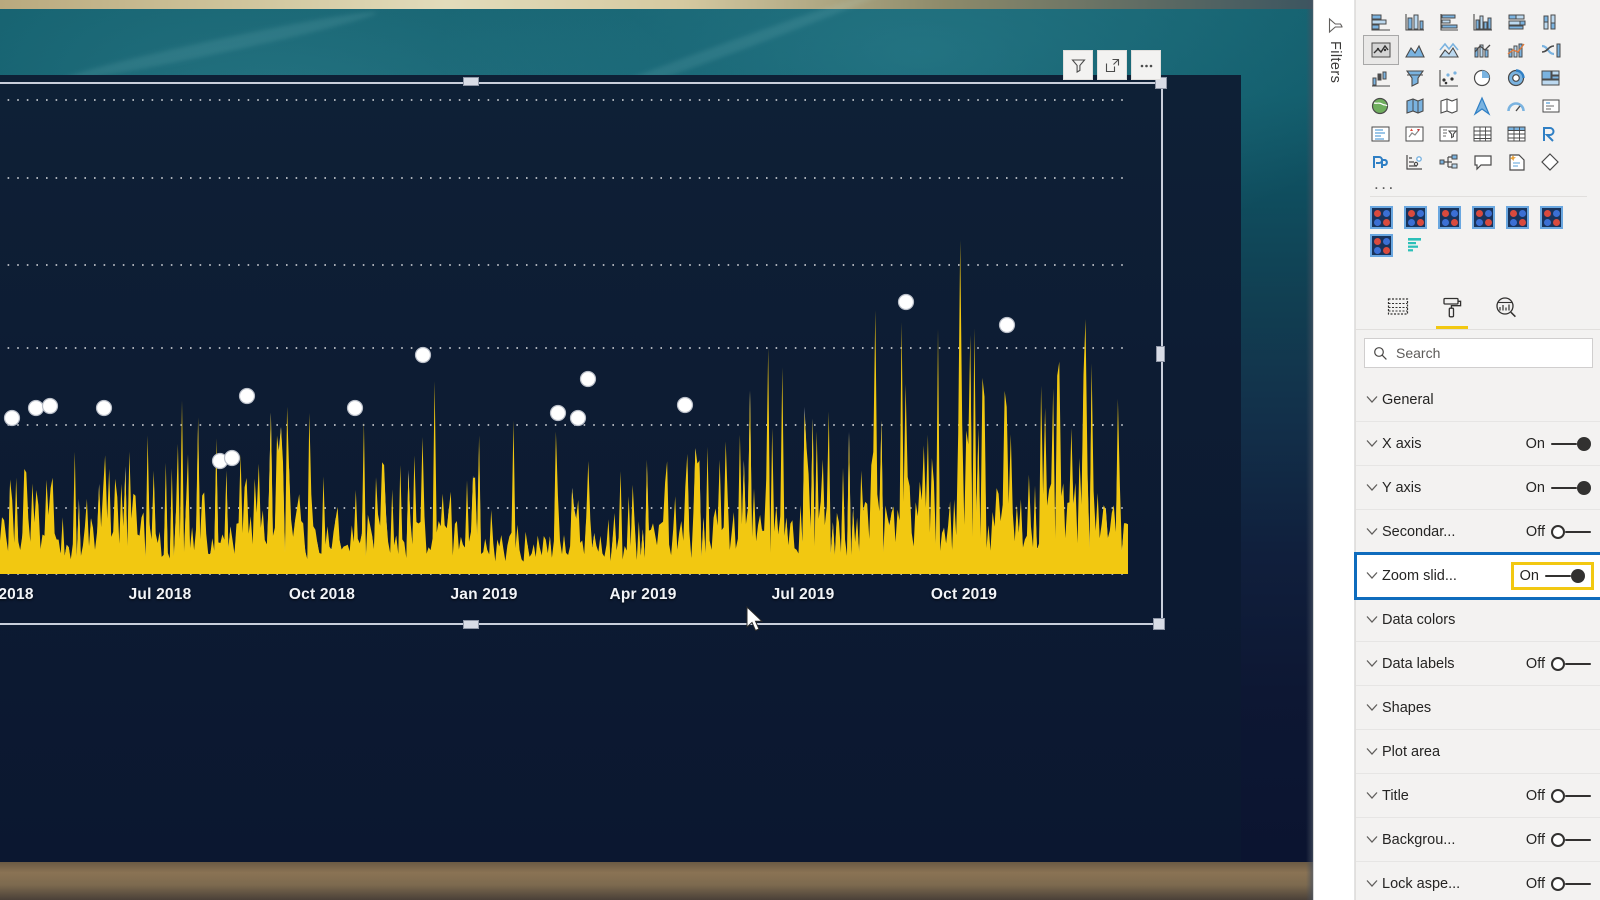  I want to click on funnel-chart-icon, so click(1415, 78).